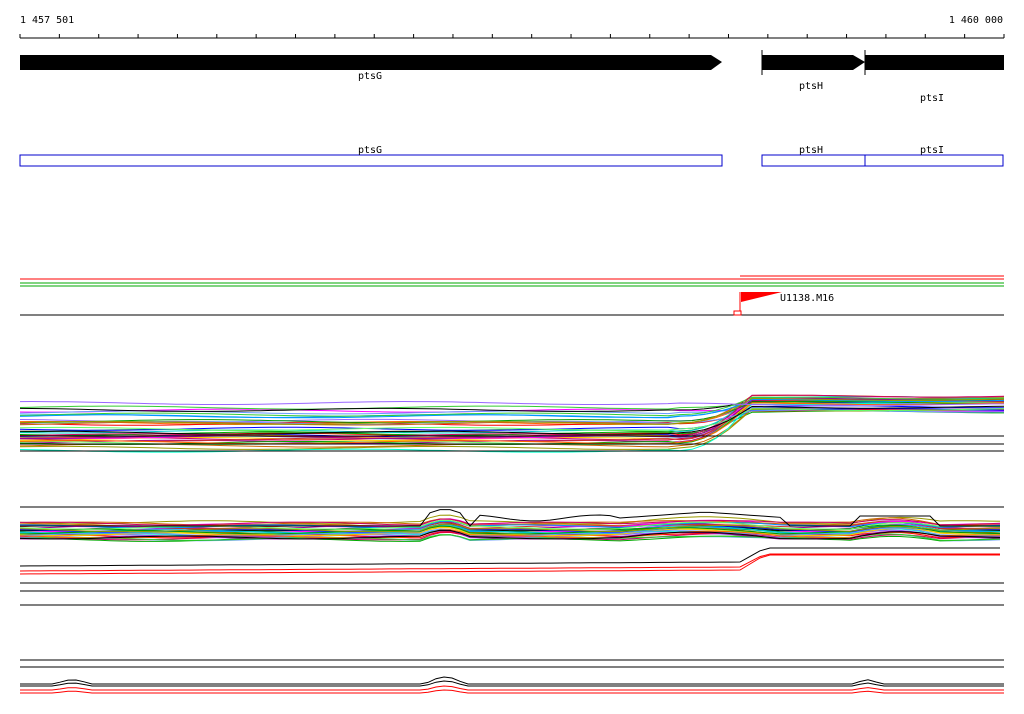 Image resolution: width=1024 pixels, height=714 pixels. Describe the element at coordinates (811, 86) in the screenshot. I see `gene-label: ptsH` at that location.